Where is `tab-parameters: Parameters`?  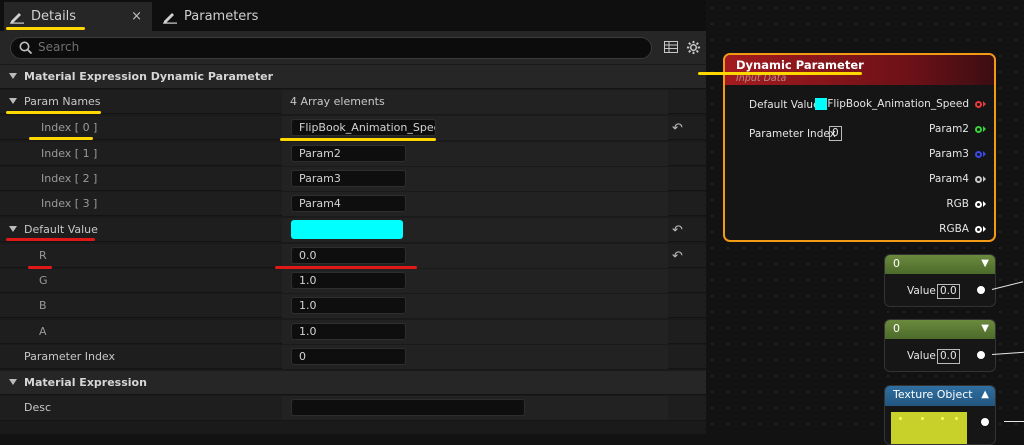 tab-parameters: Parameters is located at coordinates (215, 16).